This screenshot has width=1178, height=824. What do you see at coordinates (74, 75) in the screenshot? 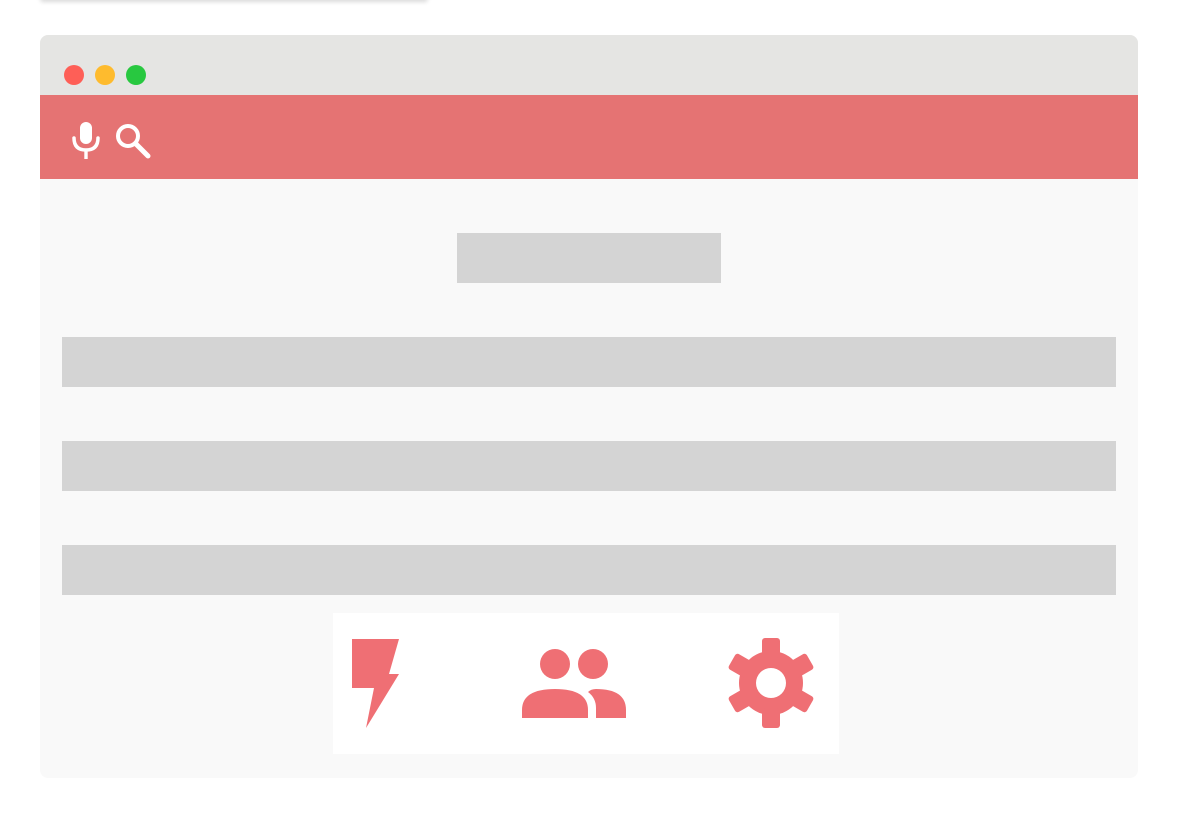
I see `window-close-button` at bounding box center [74, 75].